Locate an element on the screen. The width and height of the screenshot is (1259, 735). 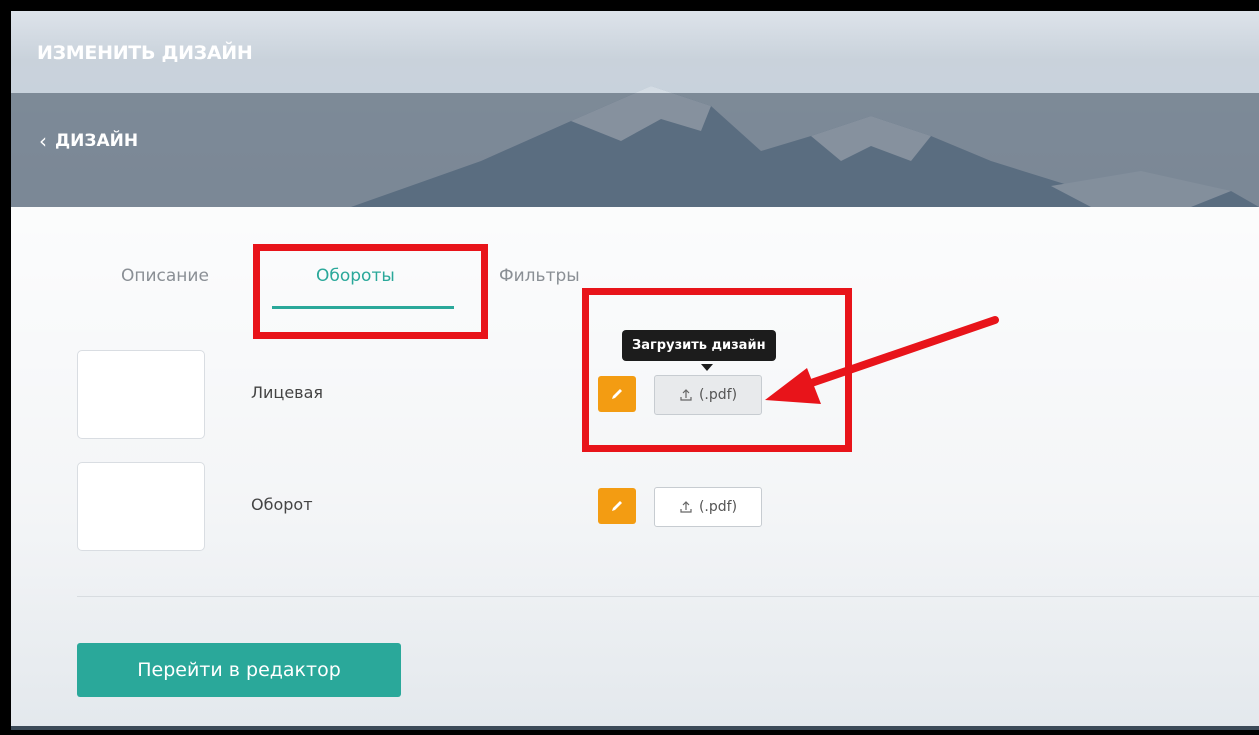
section-divider is located at coordinates (668, 596).